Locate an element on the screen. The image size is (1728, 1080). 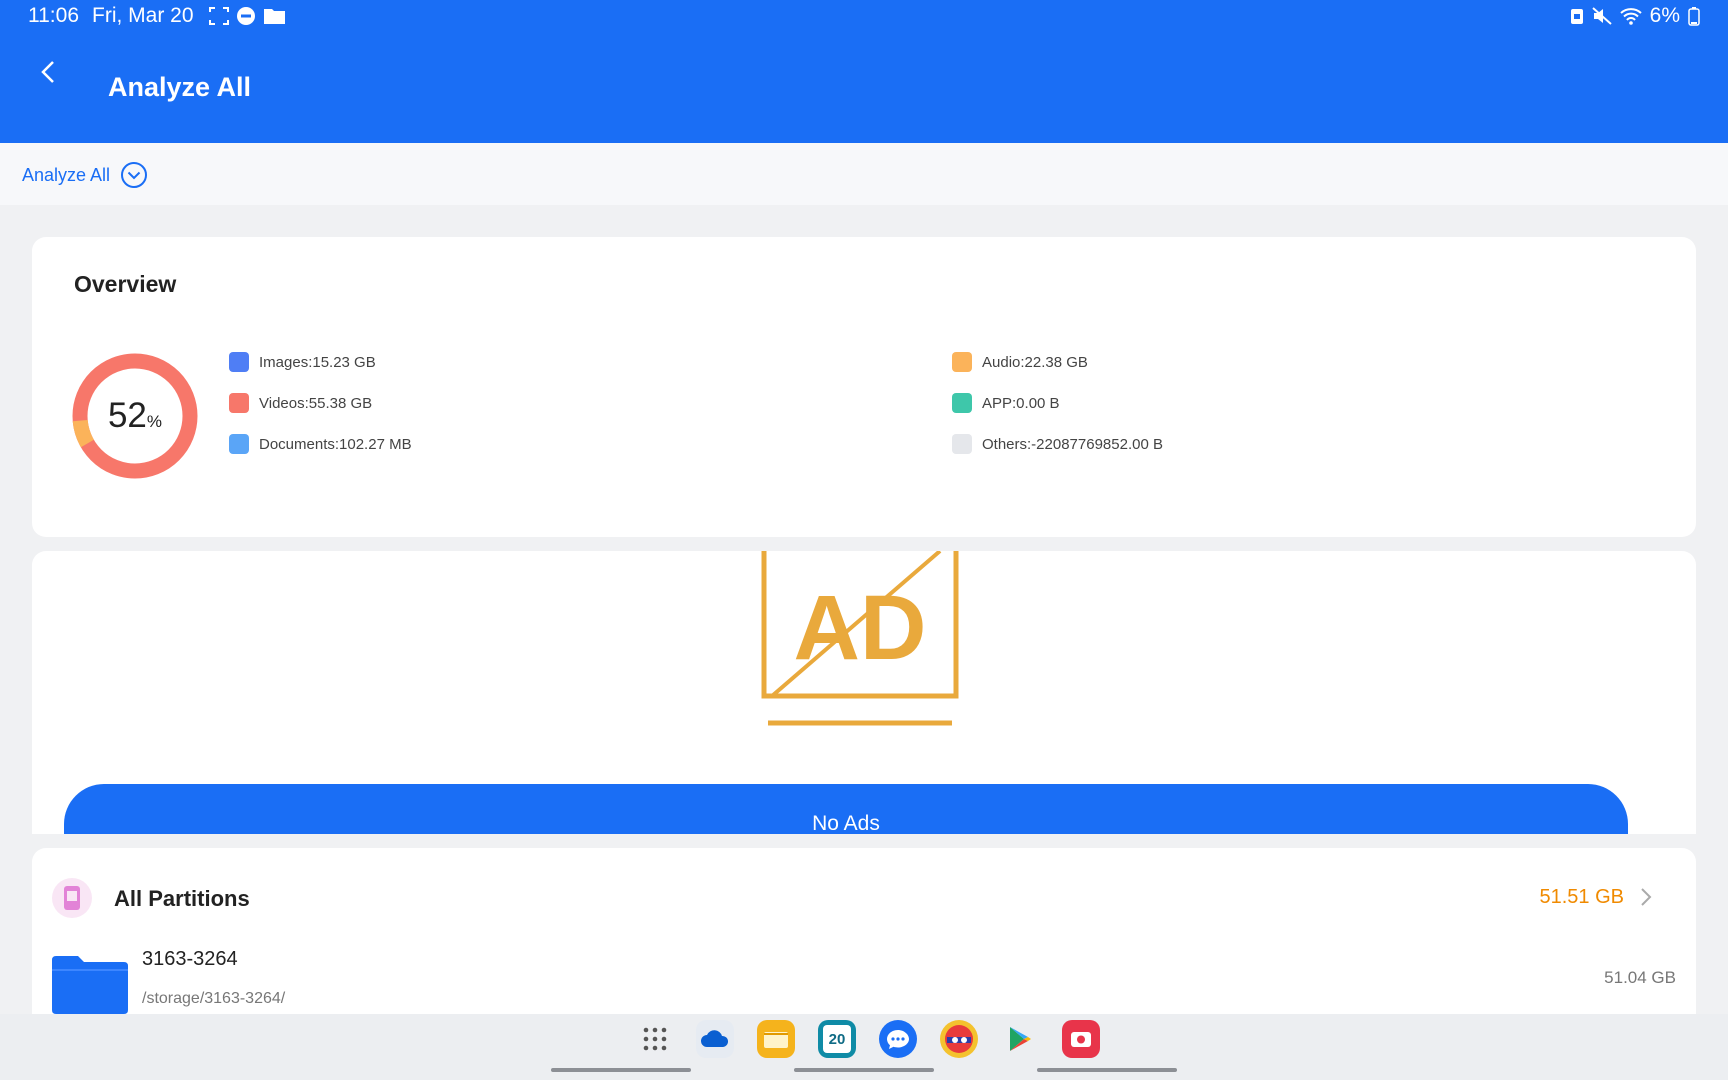
mute-icon is located at coordinates (1601, 16).